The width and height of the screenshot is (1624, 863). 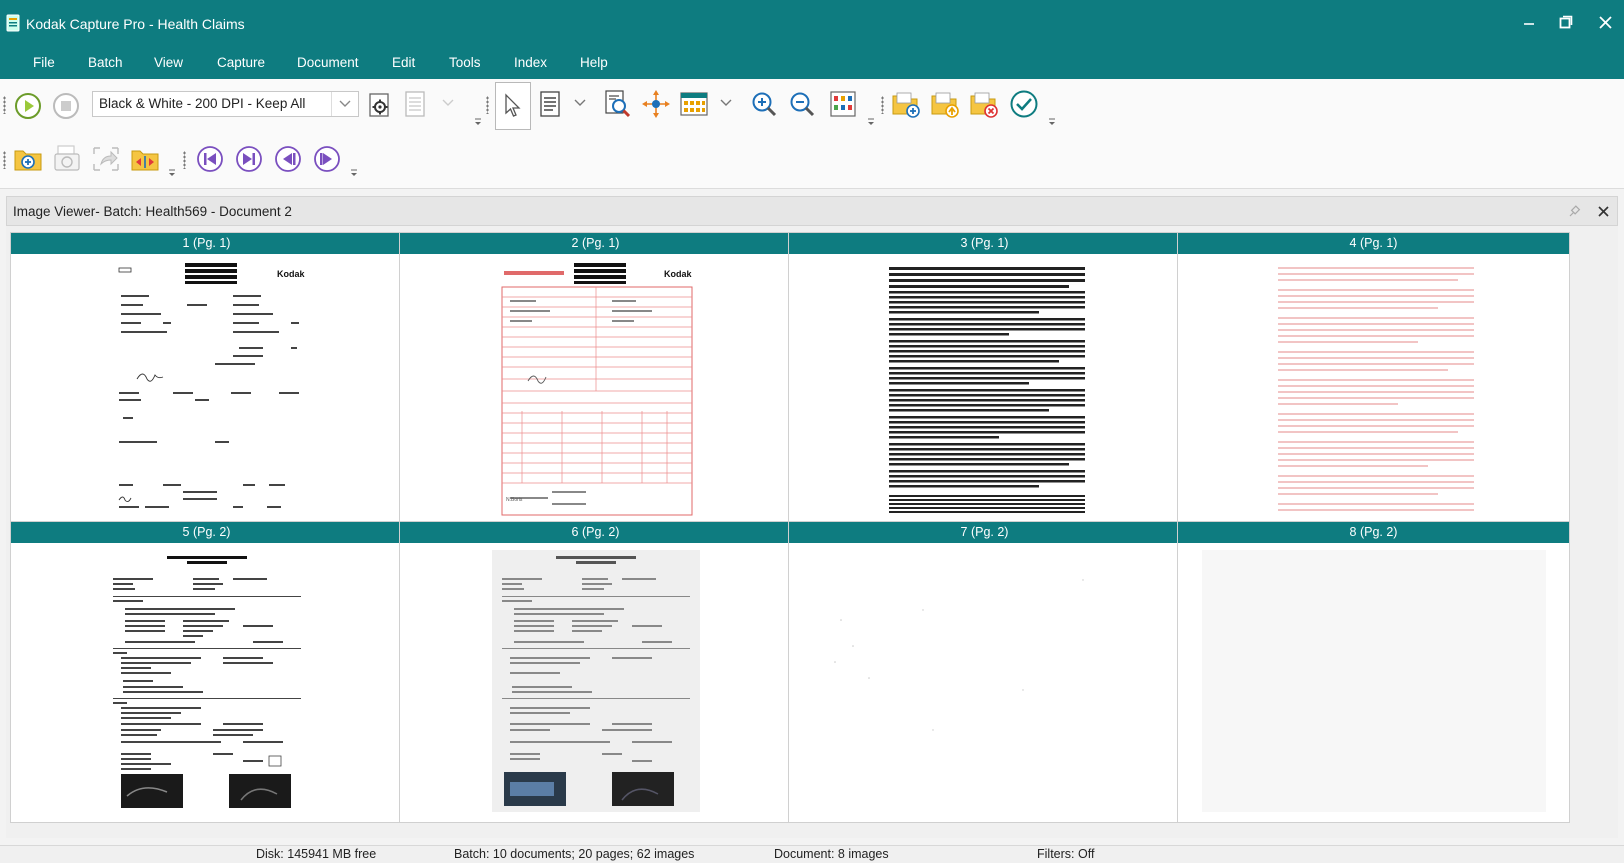 I want to click on page-options-button, so click(x=415, y=104).